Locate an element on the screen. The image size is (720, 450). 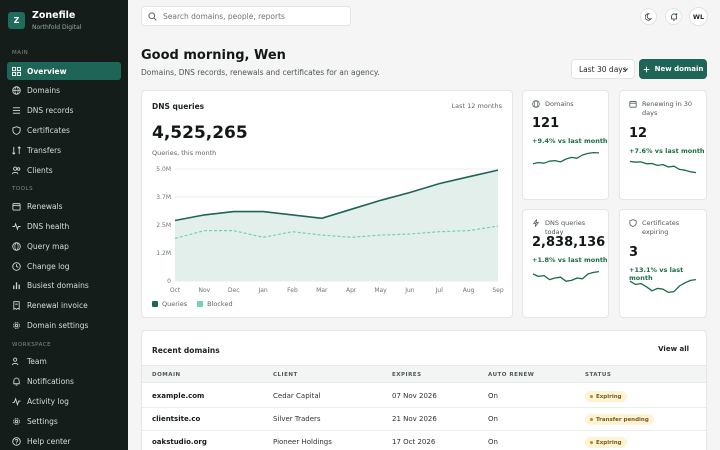
x-tick-label: Mar is located at coordinates (322, 290).